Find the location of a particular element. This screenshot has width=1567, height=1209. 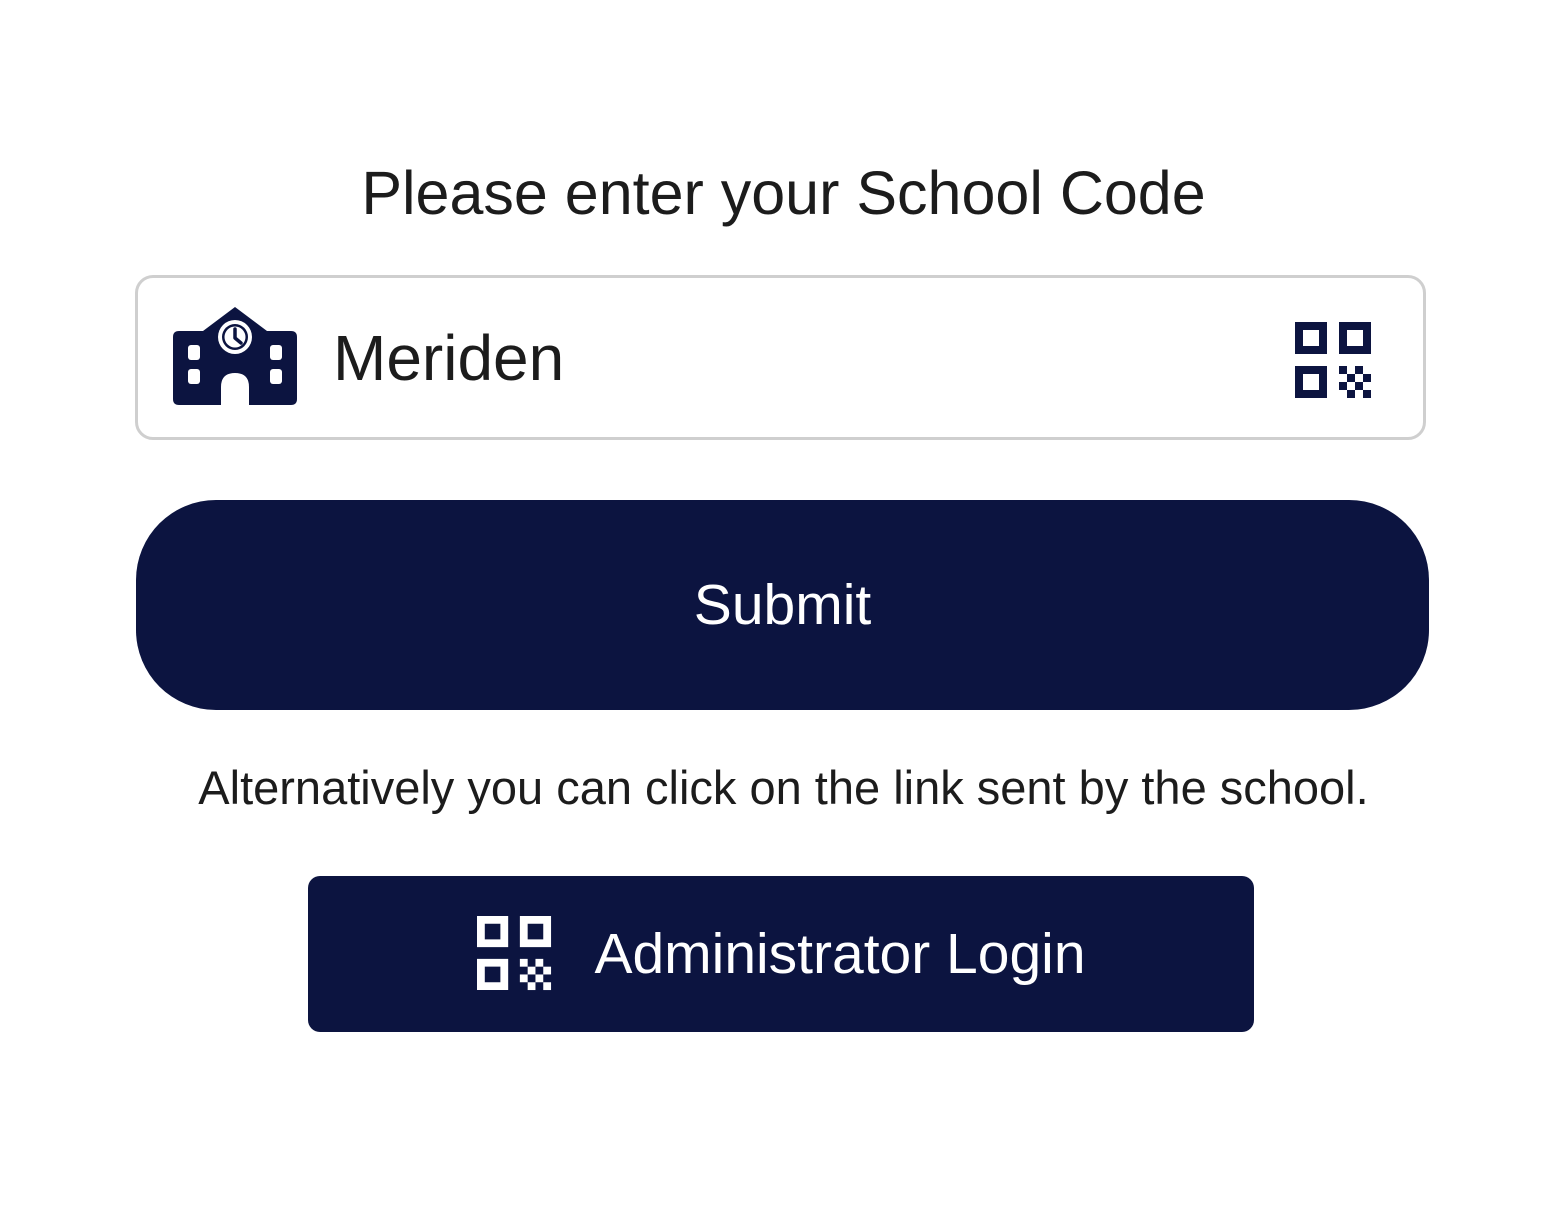

school-code-field is located at coordinates (780, 357).